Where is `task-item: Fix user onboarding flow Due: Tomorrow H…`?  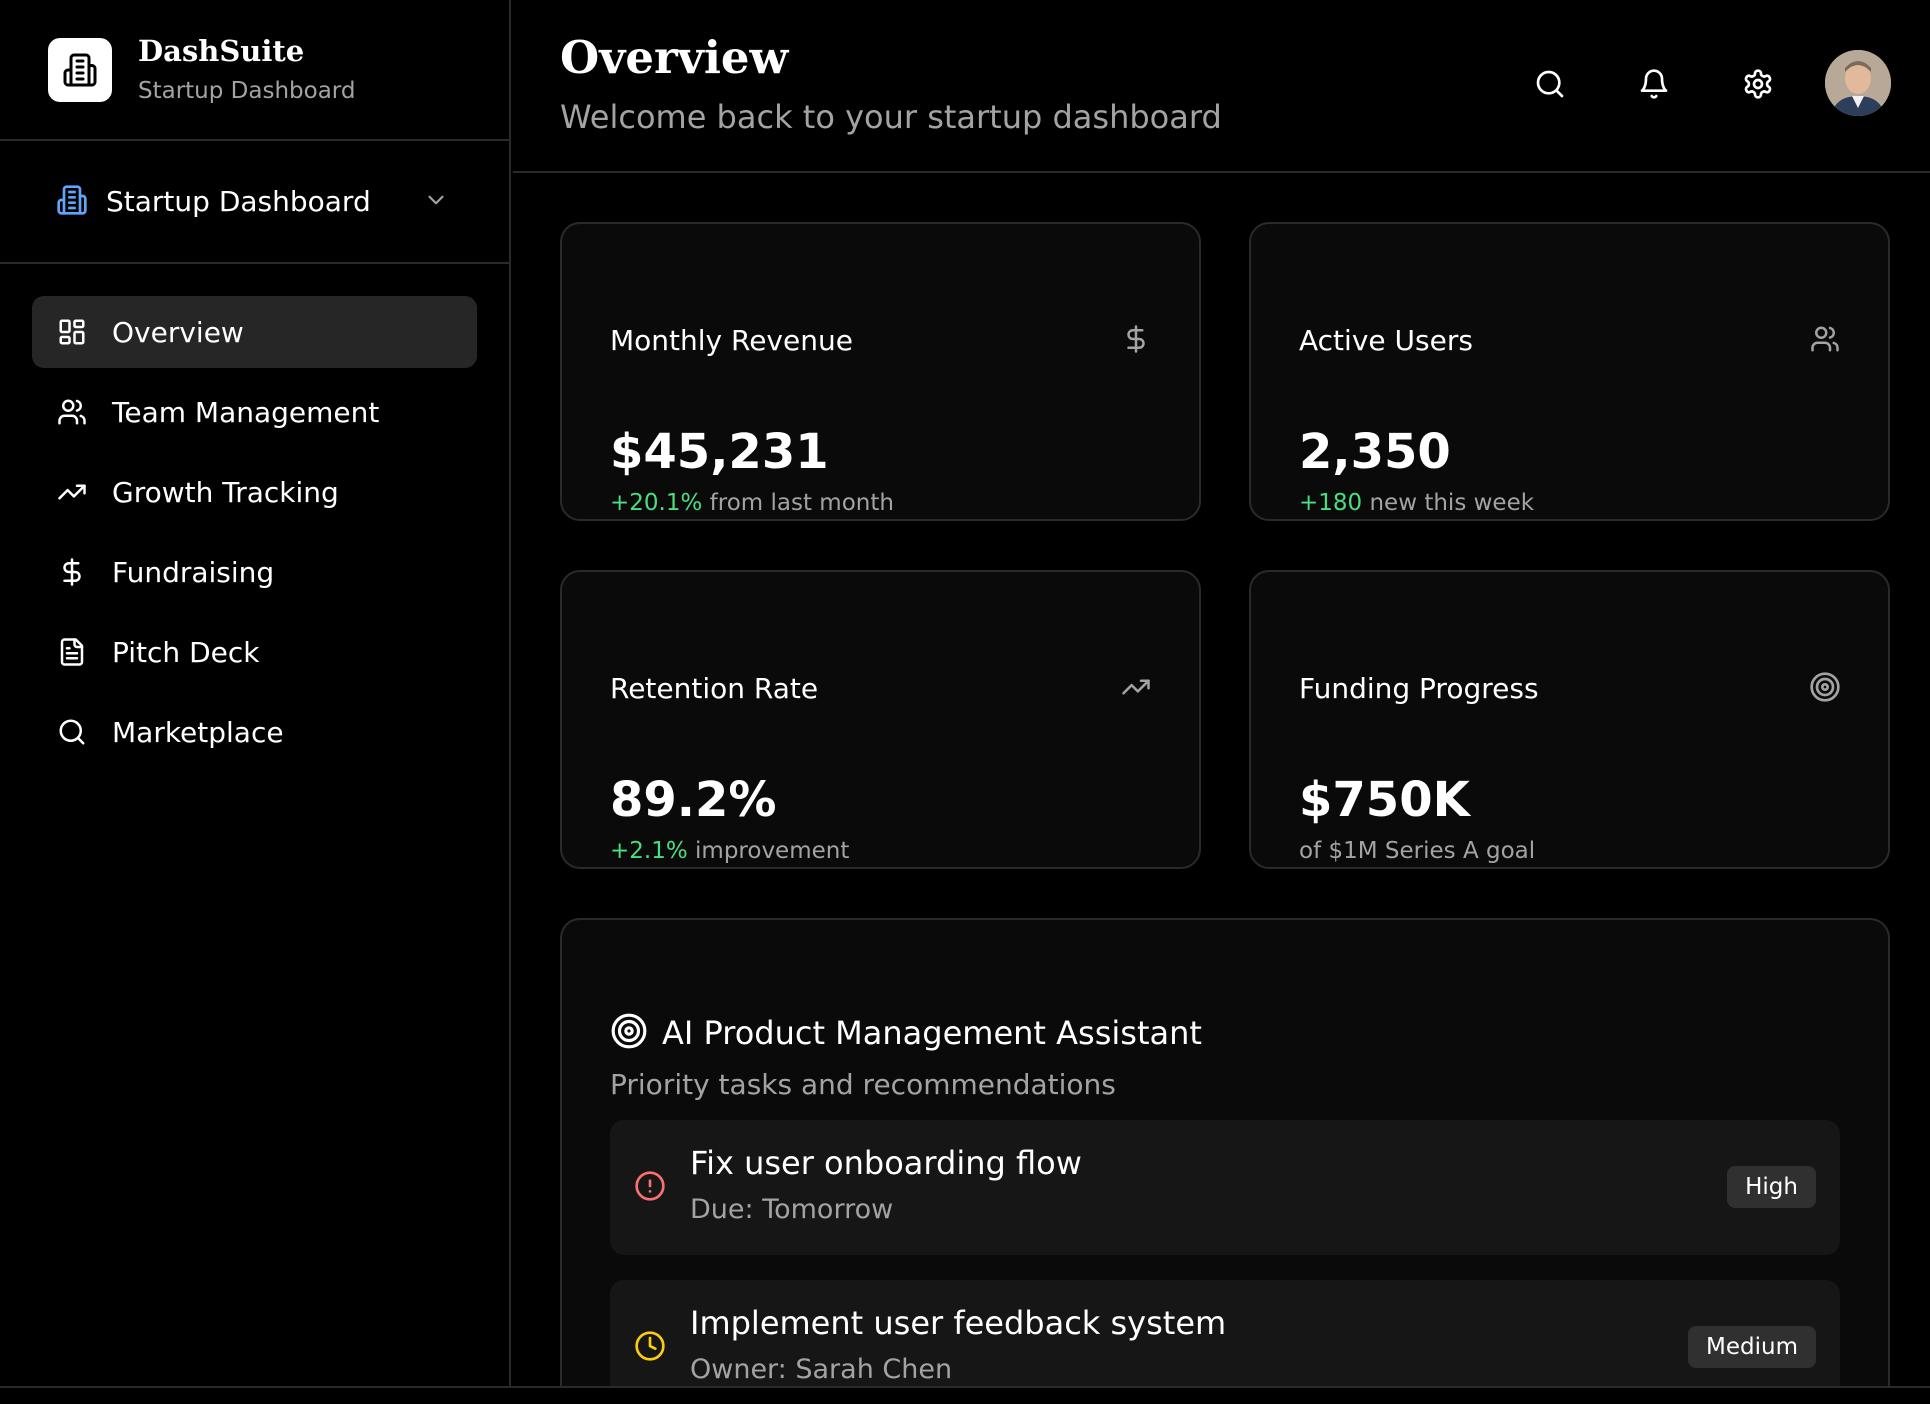 task-item: Fix user onboarding flow Due: Tomorrow H… is located at coordinates (1225, 1187).